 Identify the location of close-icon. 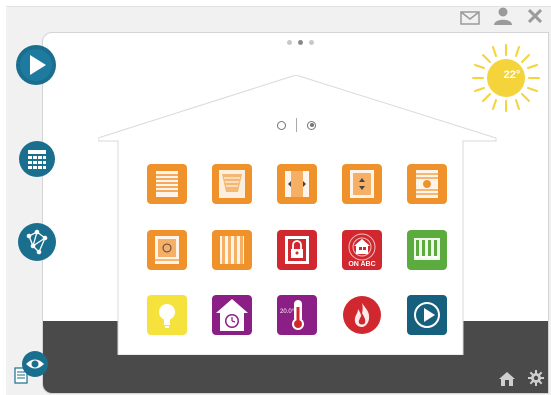
(535, 16).